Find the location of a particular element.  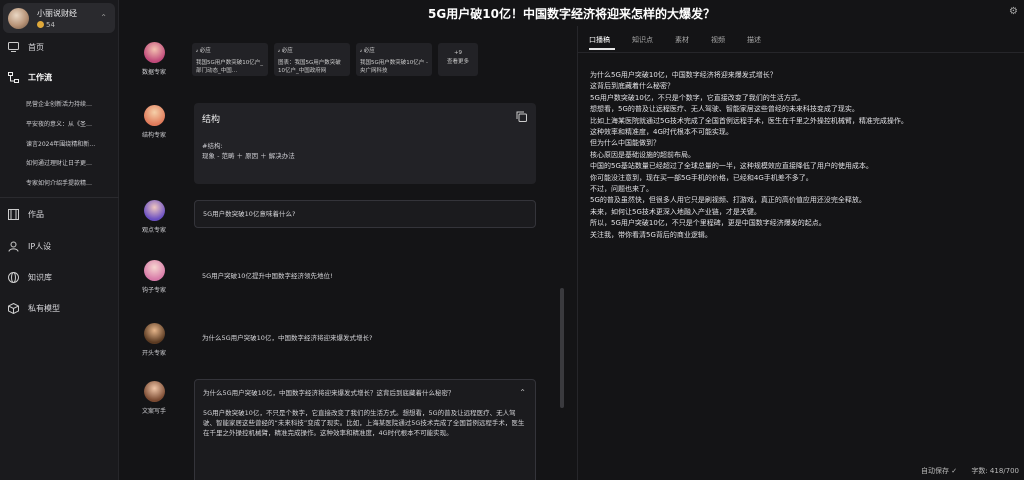

more-sources-button: +9 查看更多 is located at coordinates (458, 59).